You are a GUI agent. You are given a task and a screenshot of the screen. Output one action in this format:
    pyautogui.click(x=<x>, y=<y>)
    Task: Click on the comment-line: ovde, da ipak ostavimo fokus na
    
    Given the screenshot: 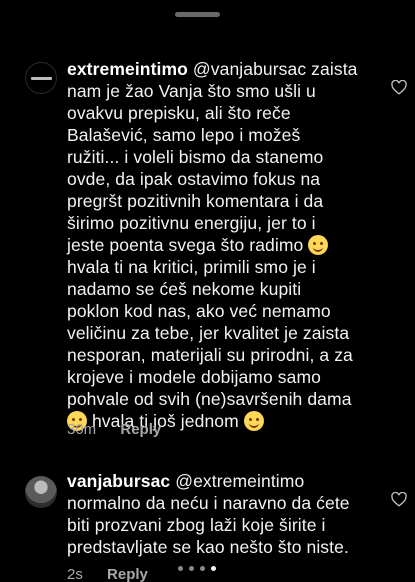 What is the action you would take?
    pyautogui.click(x=194, y=179)
    